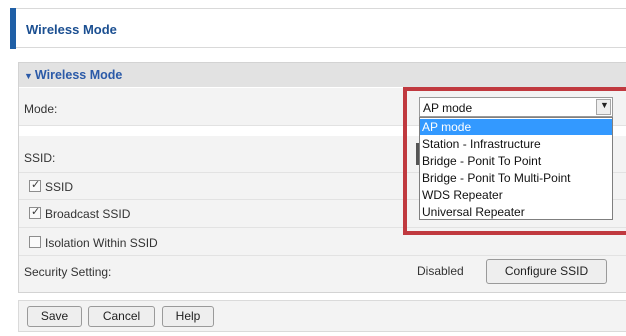 This screenshot has width=626, height=336. What do you see at coordinates (448, 108) in the screenshot?
I see `mode-select-value: AP mode` at bounding box center [448, 108].